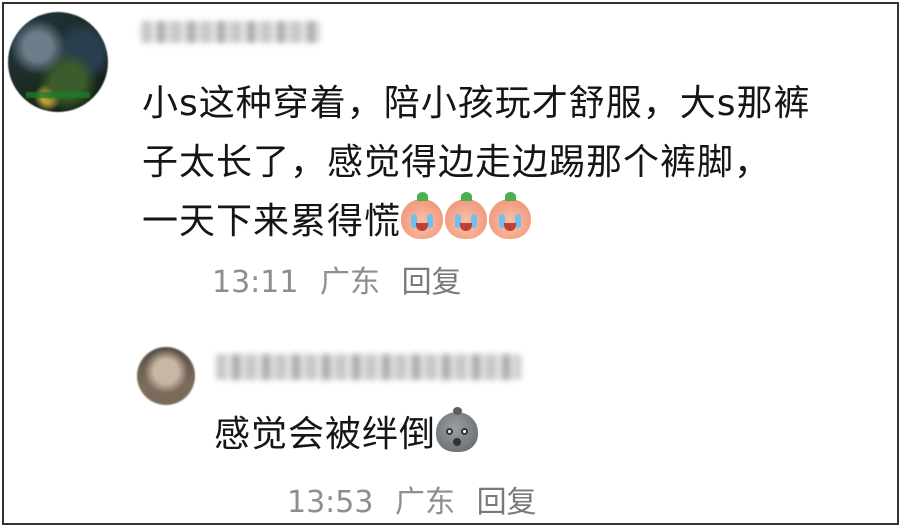 The height and width of the screenshot is (531, 905). What do you see at coordinates (457, 162) in the screenshot?
I see `comment-line: 子太长了，感觉得边走边踢那个裤脚，` at bounding box center [457, 162].